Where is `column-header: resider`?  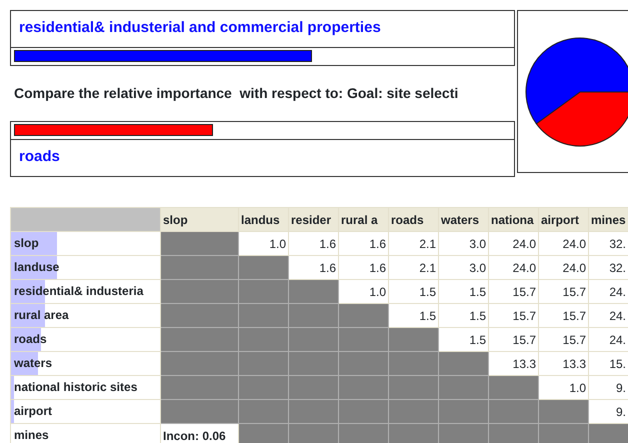 column-header: resider is located at coordinates (313, 220).